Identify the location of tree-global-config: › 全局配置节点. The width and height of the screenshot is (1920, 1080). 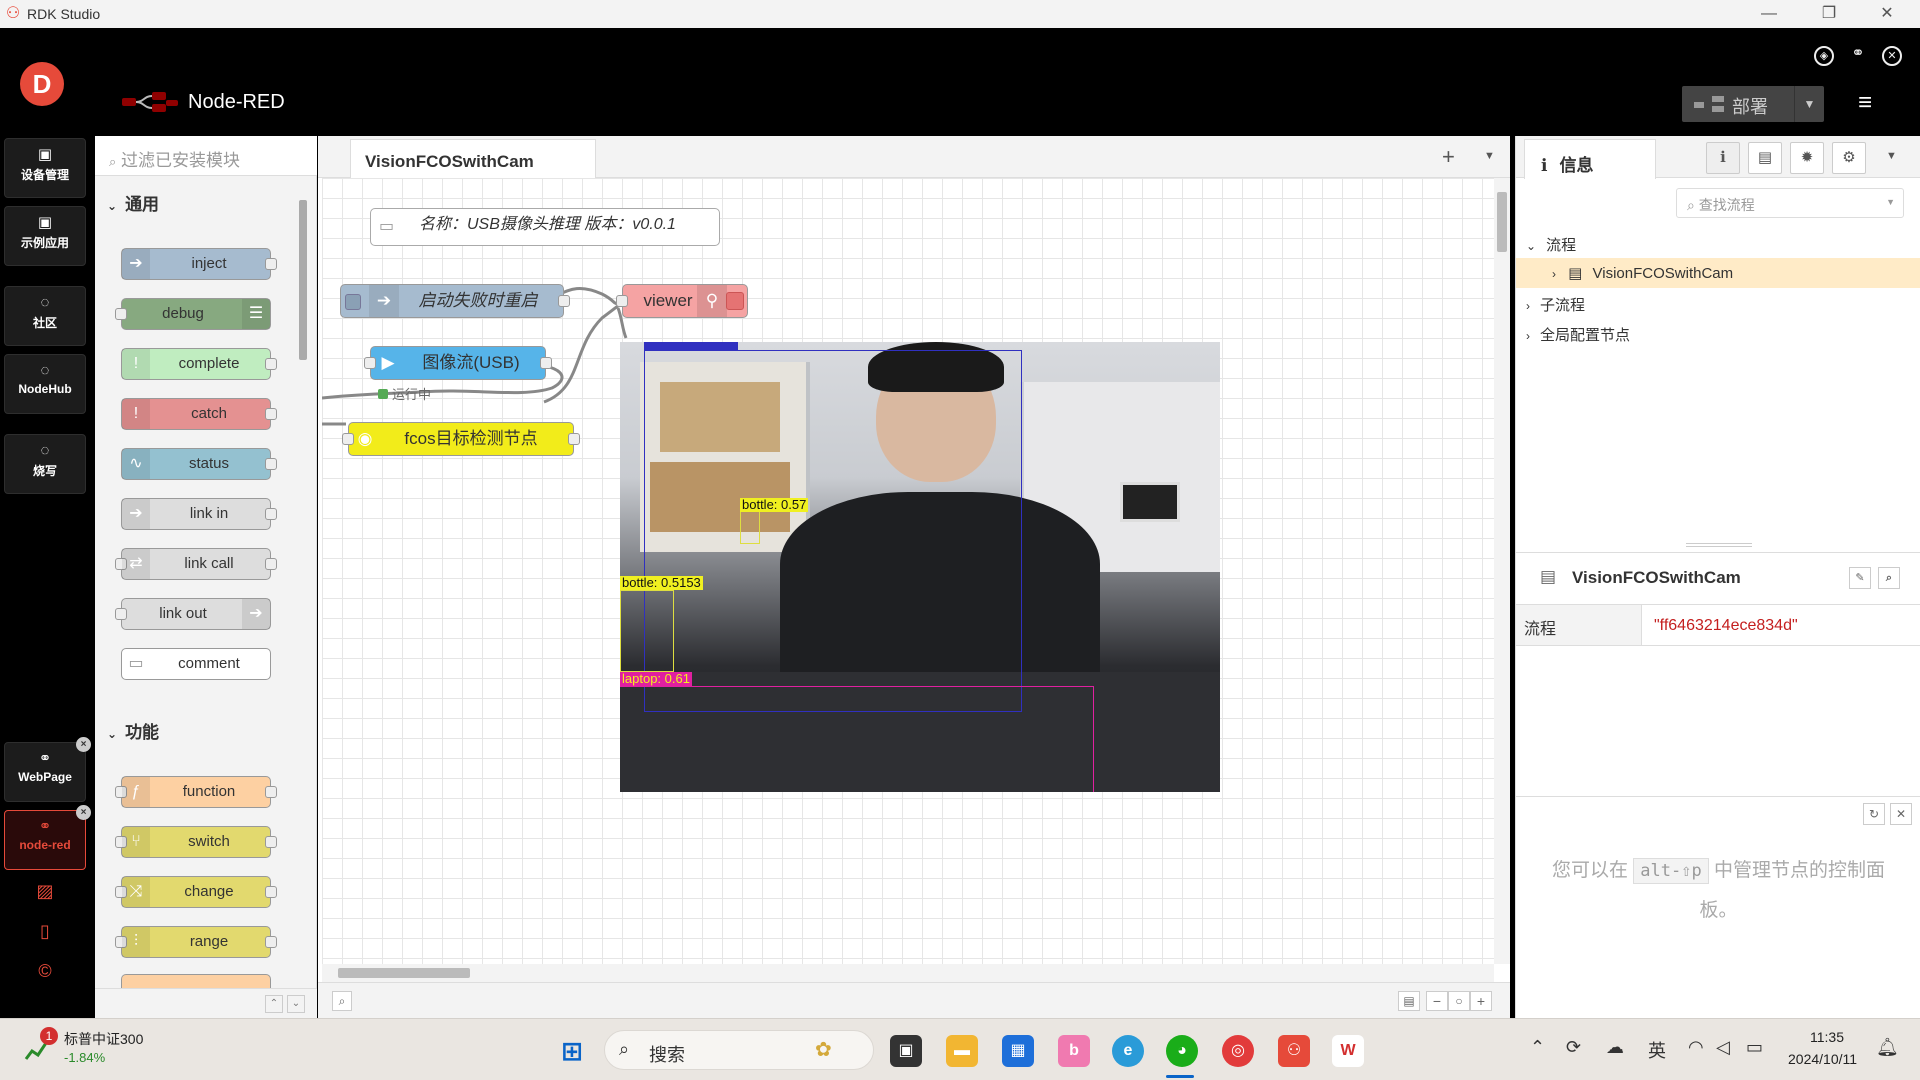
(1718, 333).